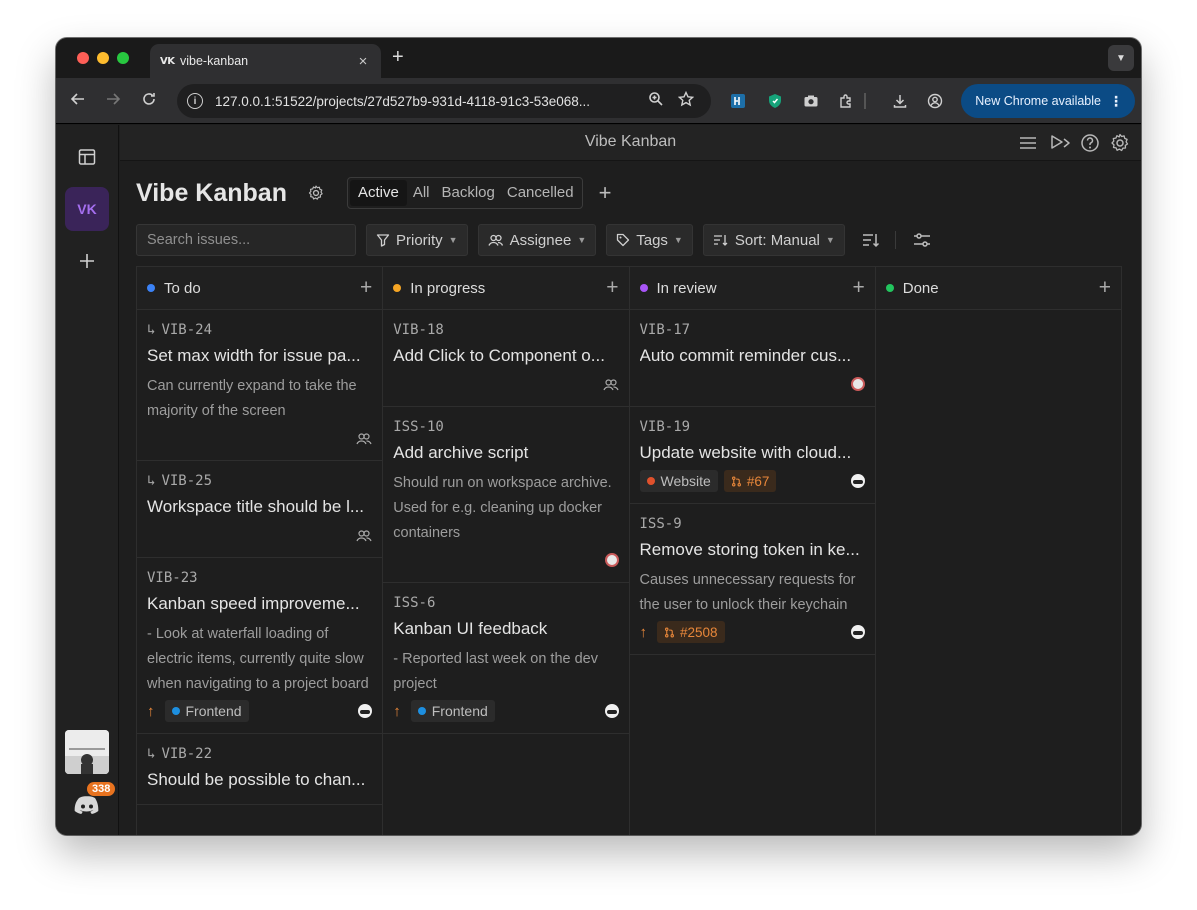  I want to click on guide-flag-icon, so click(1060, 143).